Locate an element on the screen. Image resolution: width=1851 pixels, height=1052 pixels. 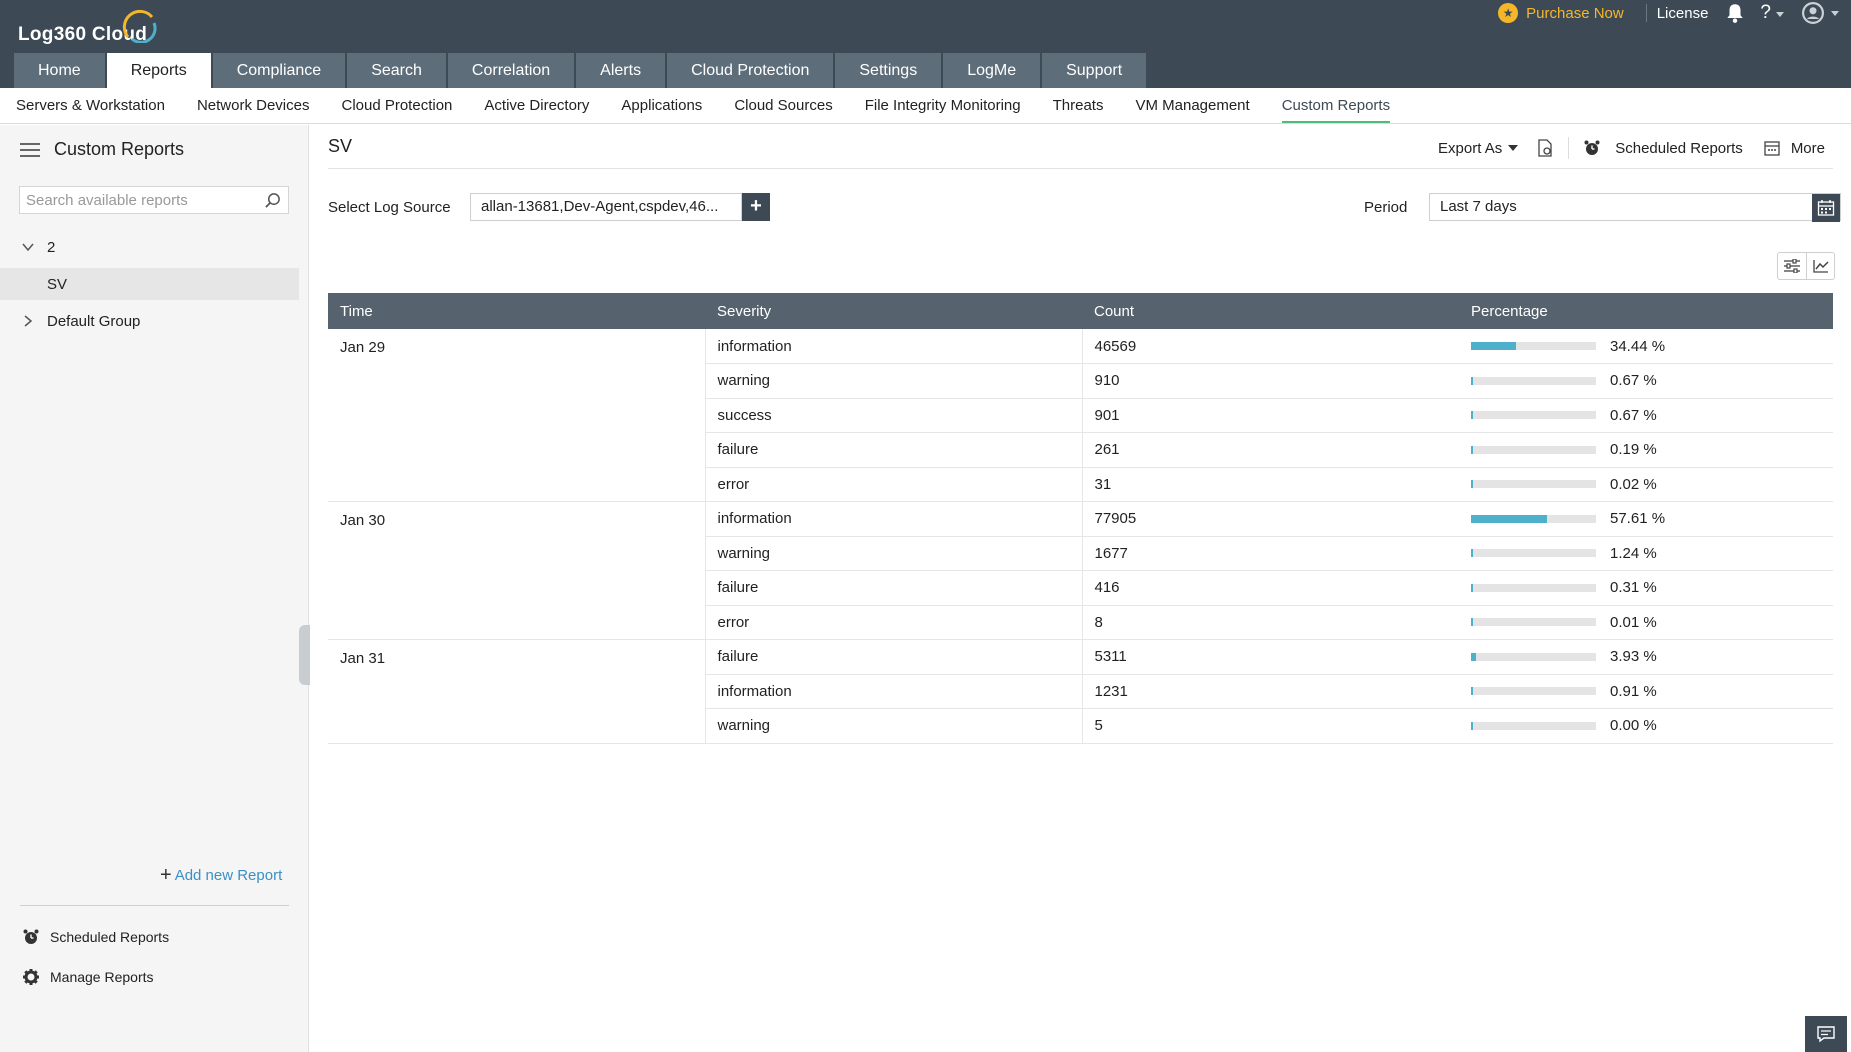
chat-button is located at coordinates (1826, 1034).